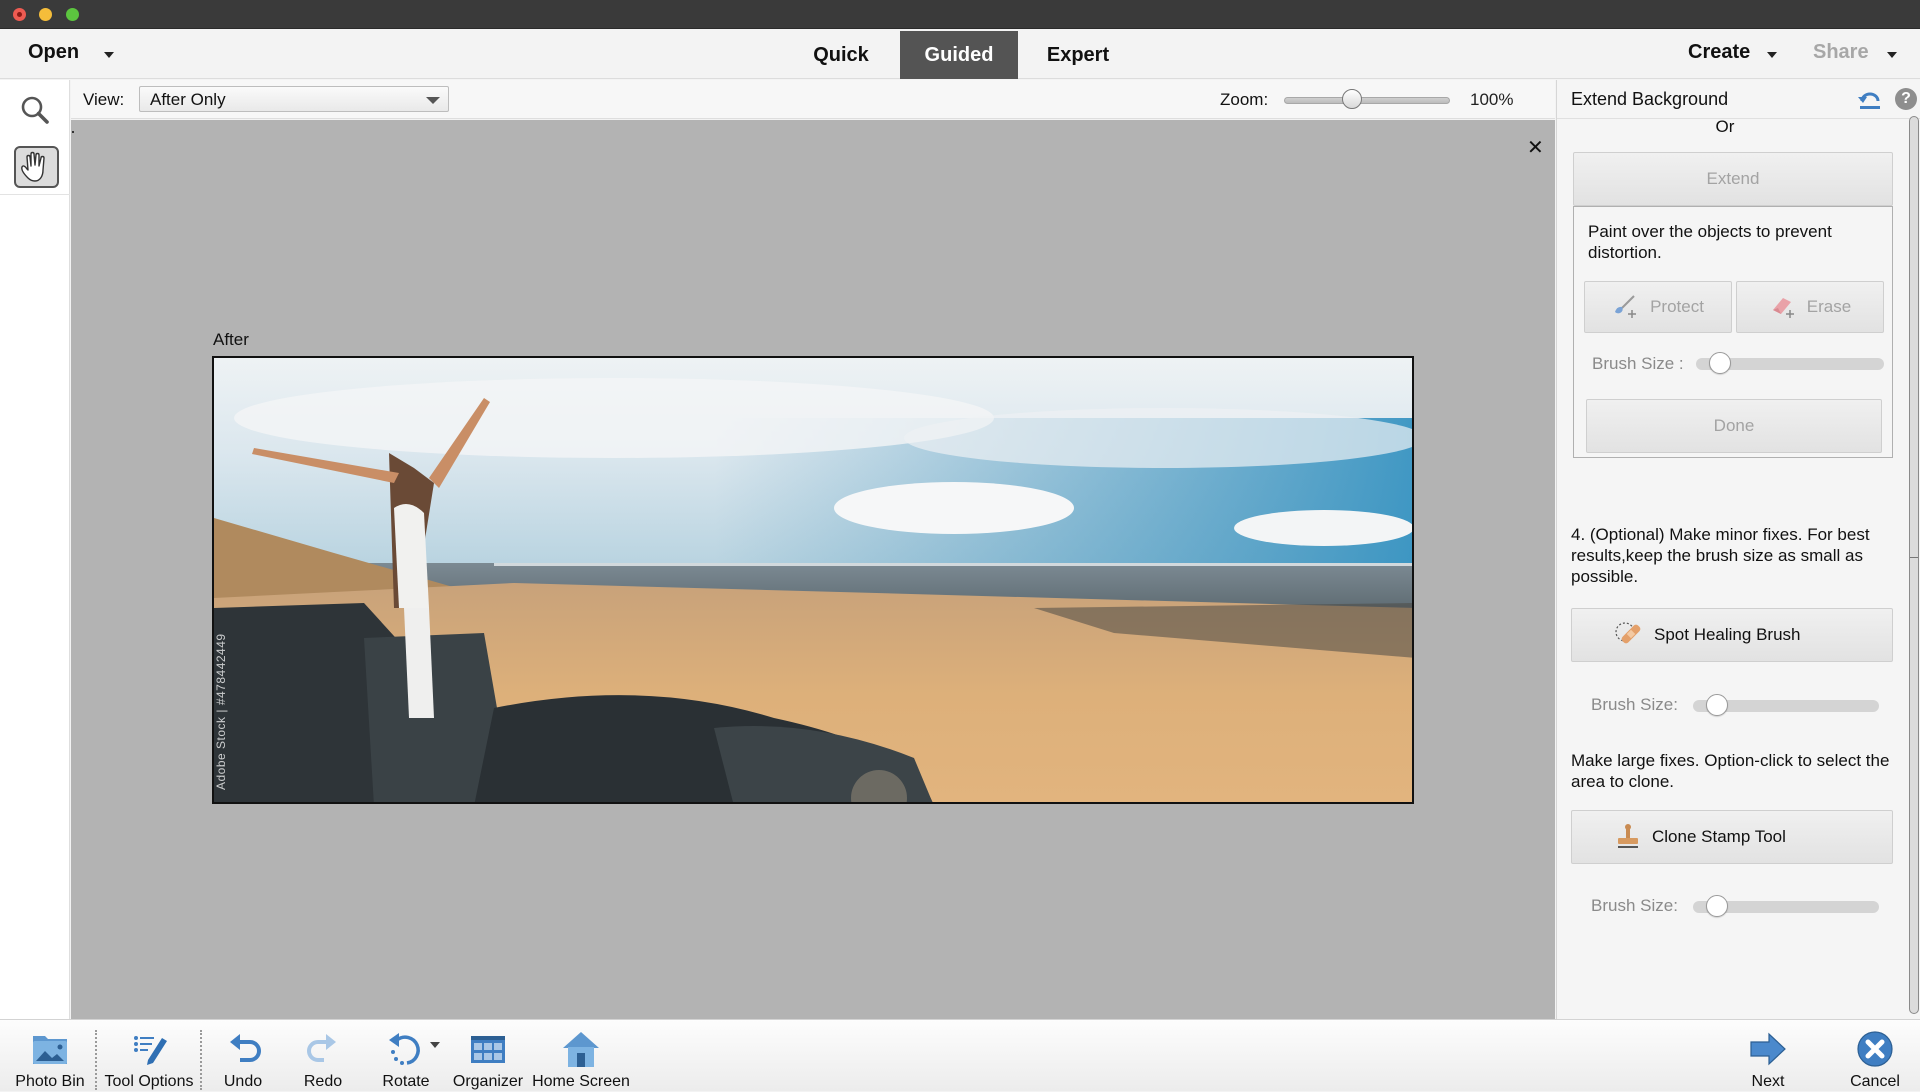 This screenshot has width=1920, height=1092. I want to click on zoom-value: 100%, so click(1492, 99).